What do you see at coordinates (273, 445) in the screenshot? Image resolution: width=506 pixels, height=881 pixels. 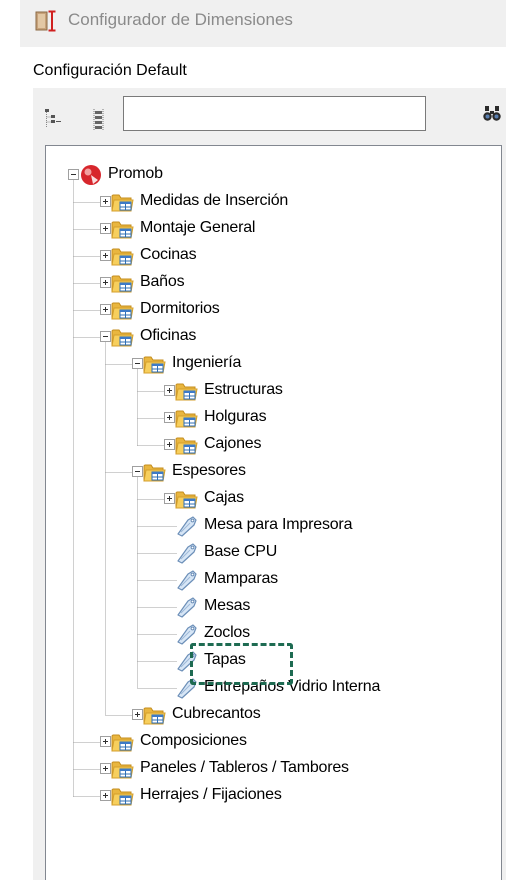 I see `tree-node: Cajones` at bounding box center [273, 445].